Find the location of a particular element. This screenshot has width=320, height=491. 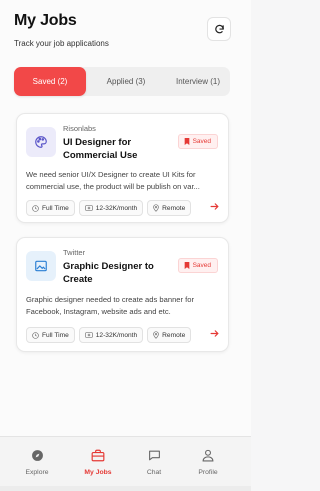

job-status-tabs: Saved (2) Applied (3) Interview (1) is located at coordinates (122, 81).